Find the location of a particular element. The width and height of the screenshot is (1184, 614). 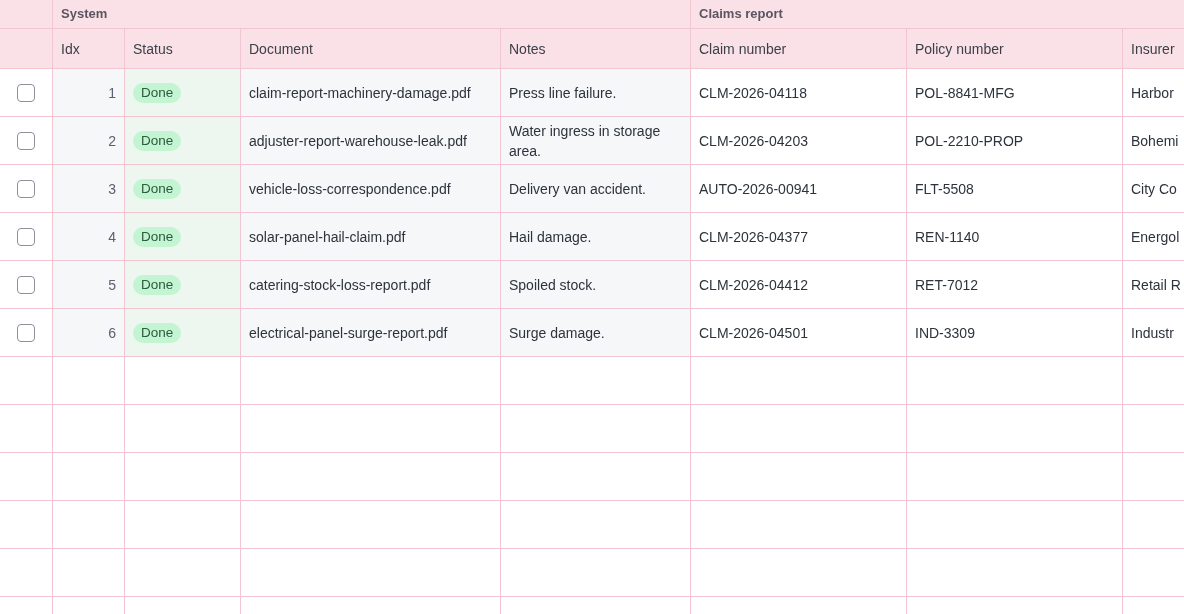

row-index: 3 is located at coordinates (89, 188).